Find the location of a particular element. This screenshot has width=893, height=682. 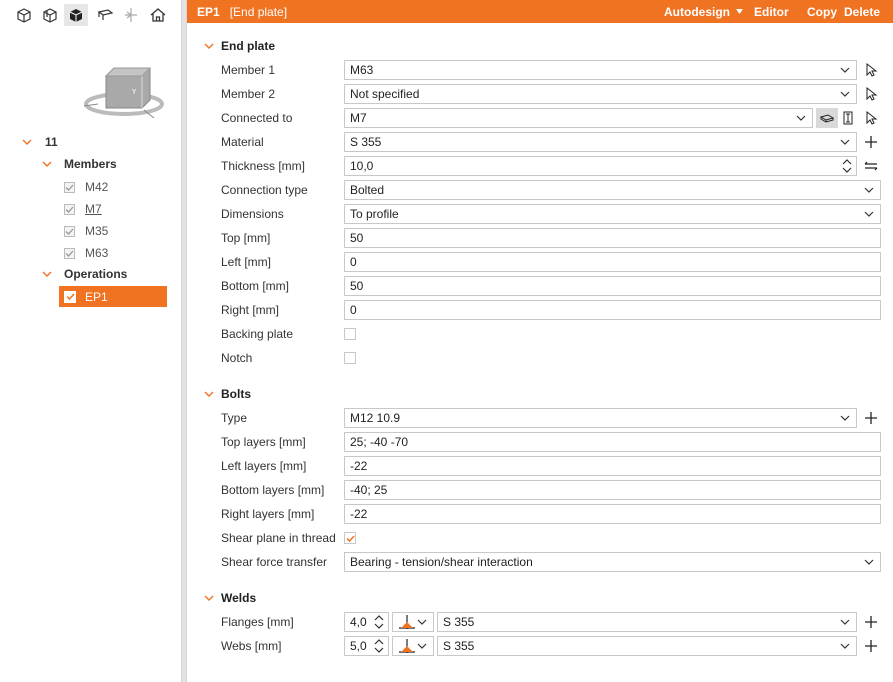

bottom-layers-input: -40; 25 is located at coordinates (612, 490).